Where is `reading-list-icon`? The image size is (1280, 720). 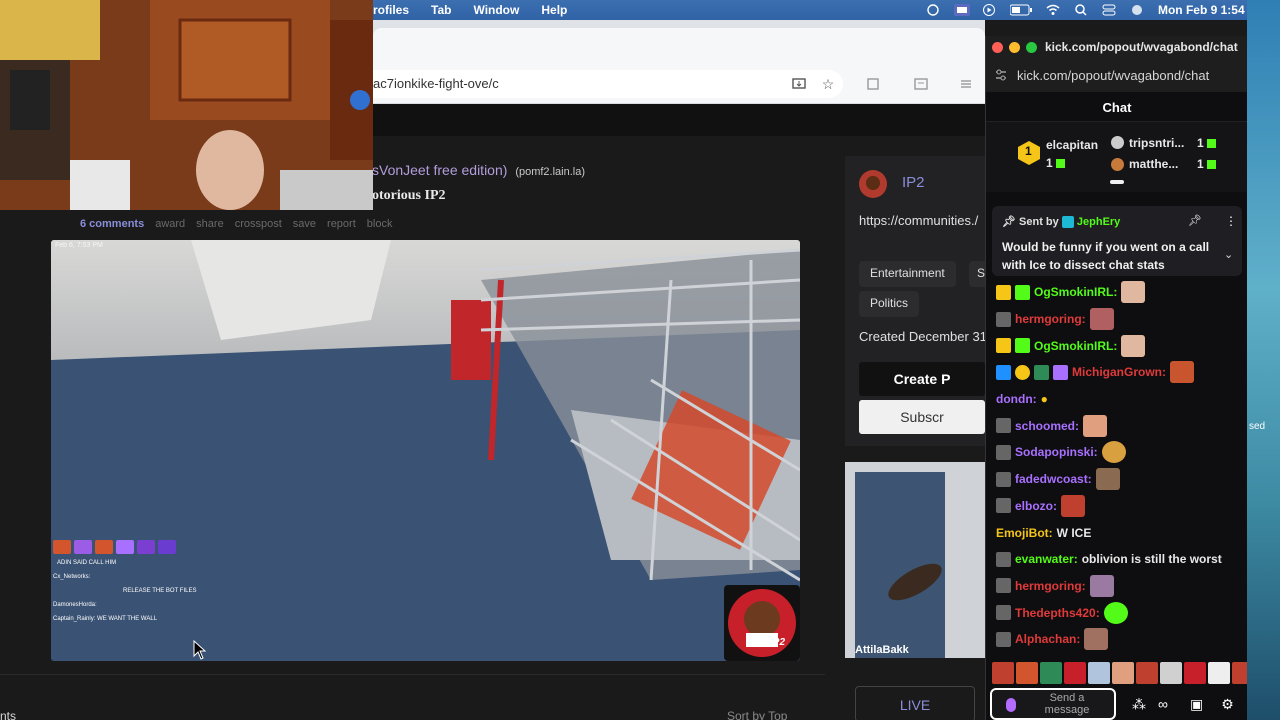 reading-list-icon is located at coordinates (921, 84).